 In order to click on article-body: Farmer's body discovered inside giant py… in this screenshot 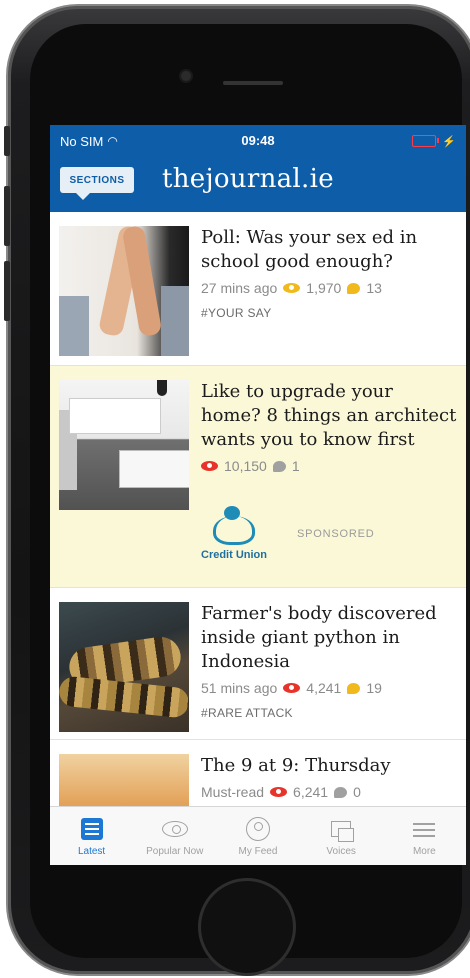, I will do `click(329, 663)`.